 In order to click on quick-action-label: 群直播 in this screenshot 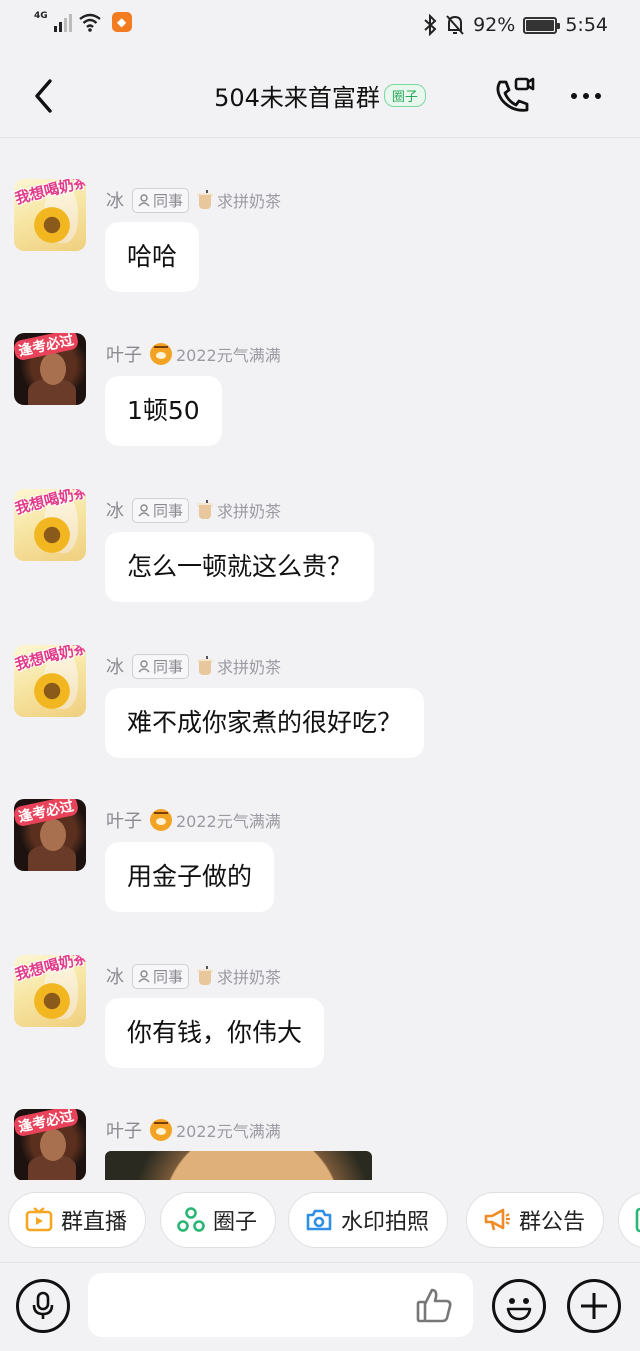, I will do `click(94, 1222)`.